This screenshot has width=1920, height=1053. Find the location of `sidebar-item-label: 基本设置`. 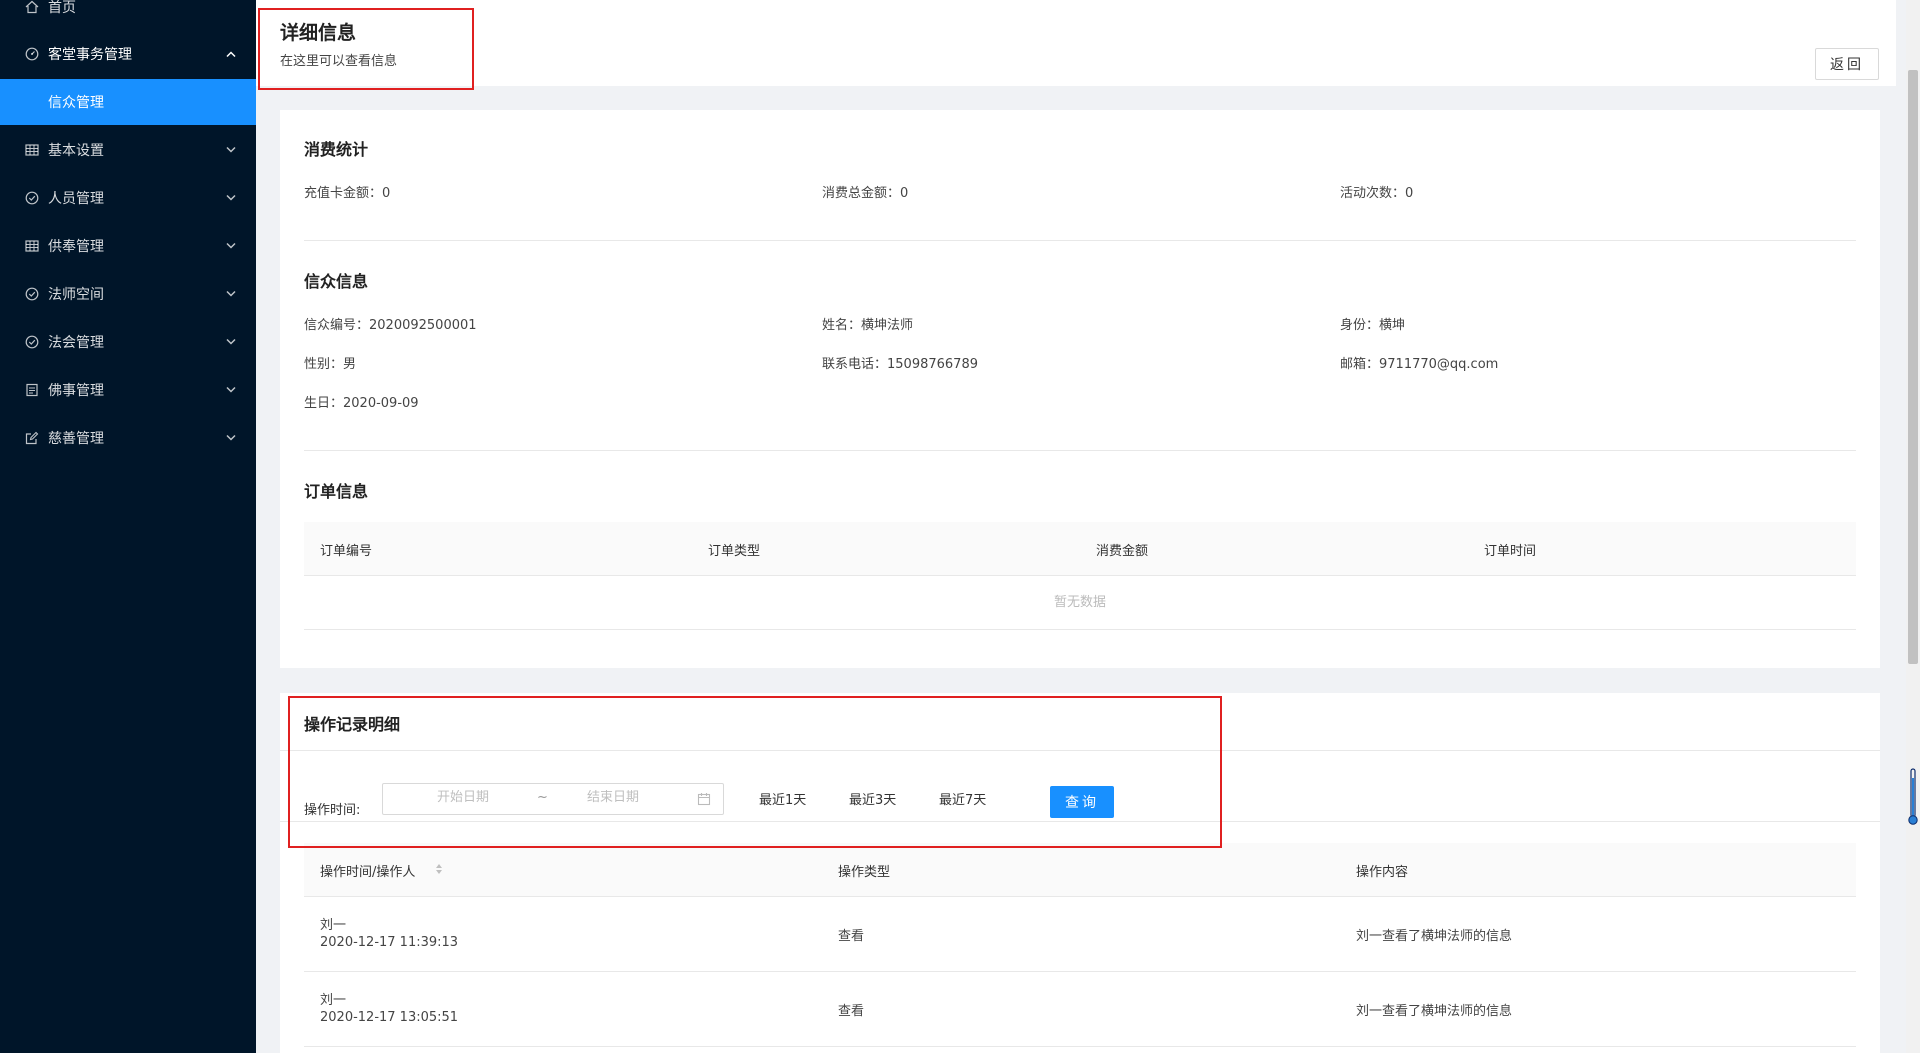

sidebar-item-label: 基本设置 is located at coordinates (76, 151).